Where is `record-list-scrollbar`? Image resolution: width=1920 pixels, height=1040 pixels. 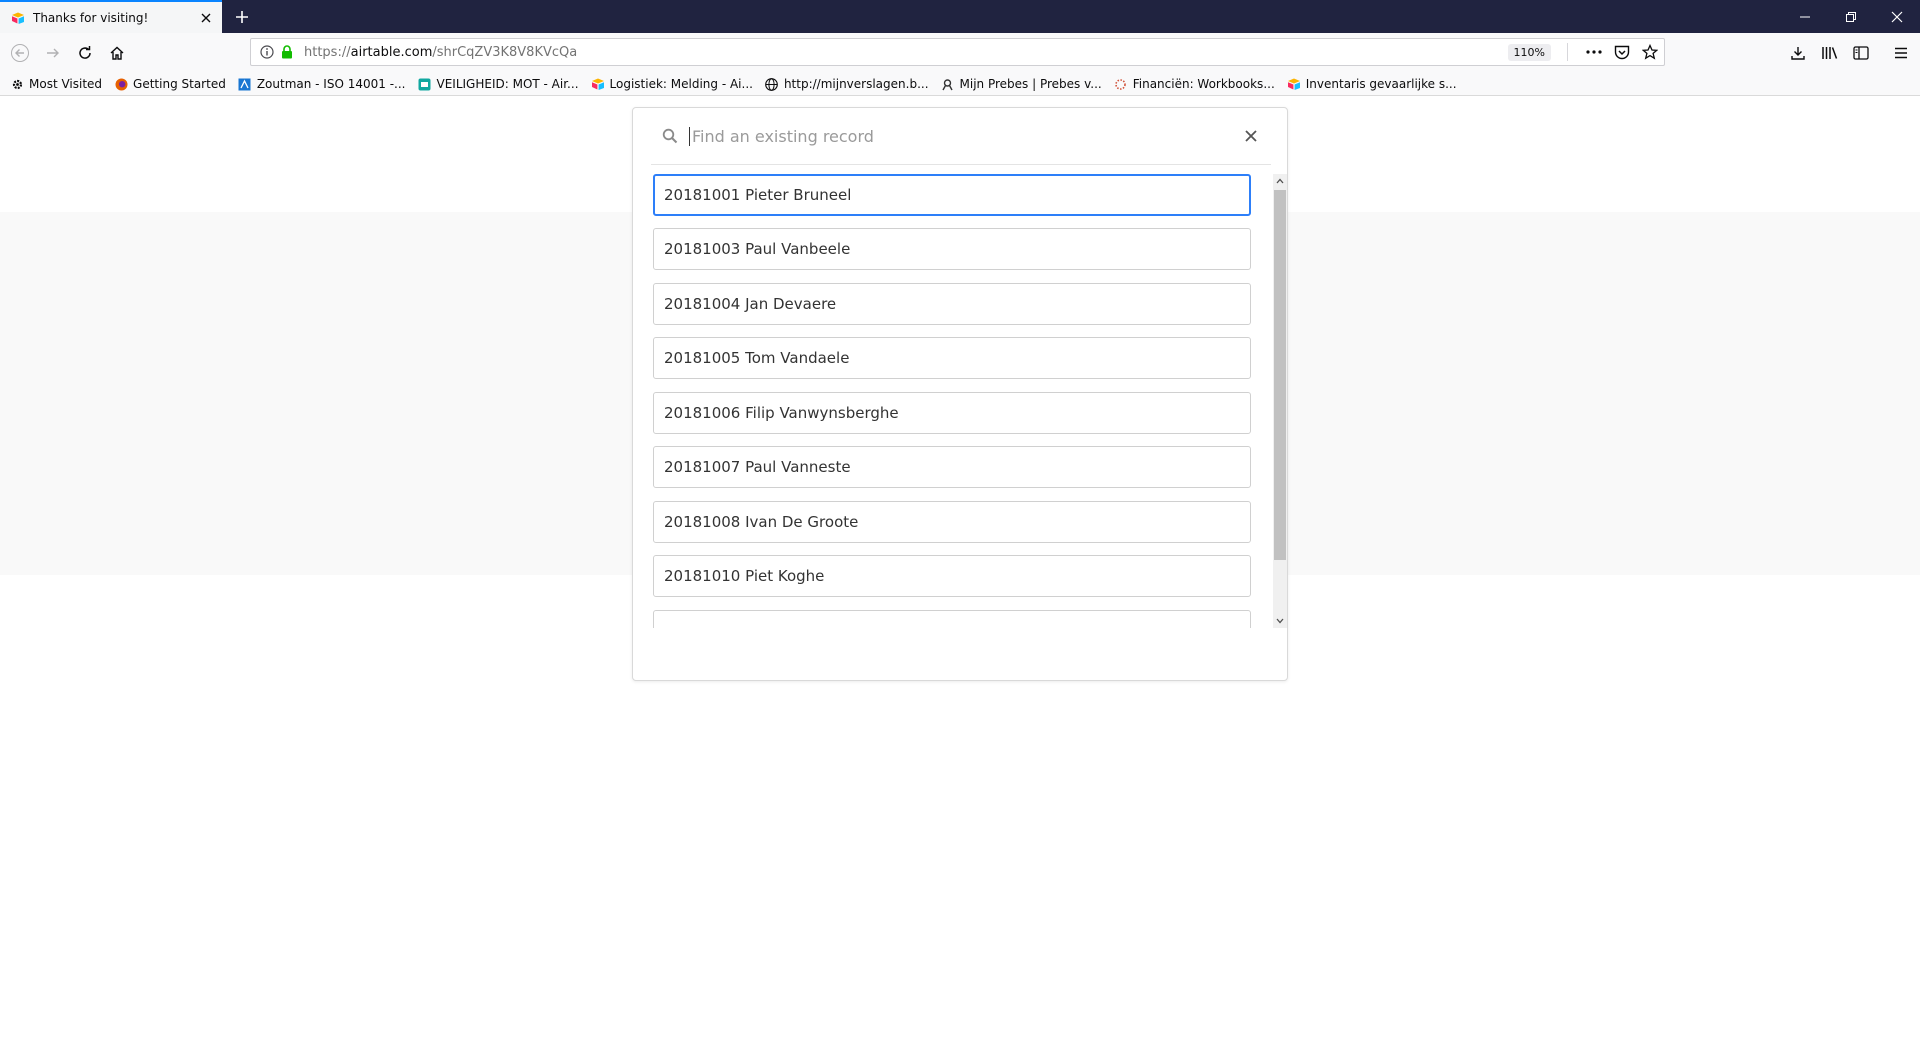
record-list-scrollbar is located at coordinates (1280, 401).